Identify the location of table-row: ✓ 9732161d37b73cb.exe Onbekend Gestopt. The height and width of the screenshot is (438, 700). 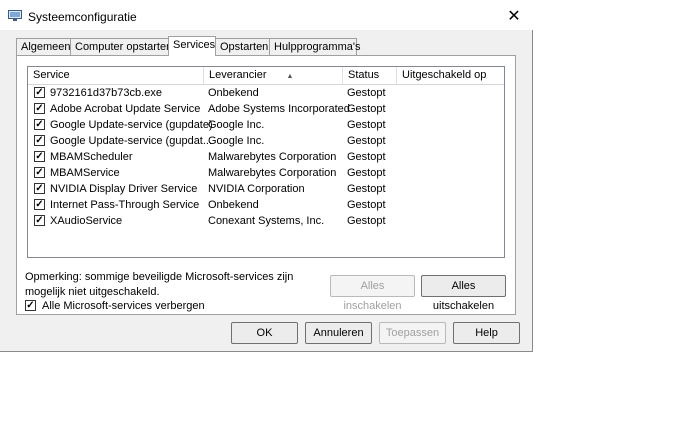
(266, 93).